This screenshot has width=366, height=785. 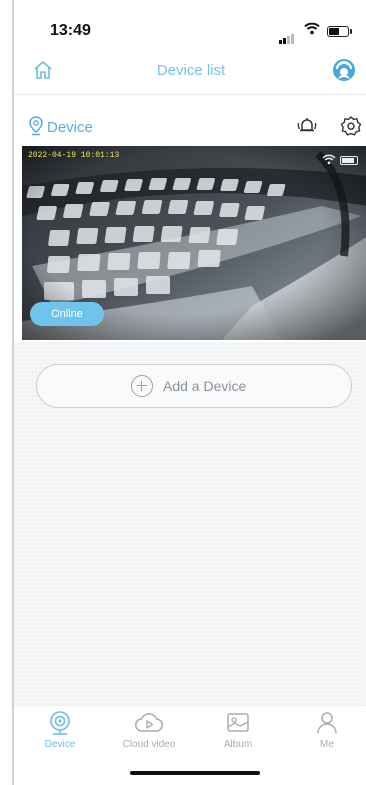 What do you see at coordinates (195, 773) in the screenshot?
I see `home-indicator` at bounding box center [195, 773].